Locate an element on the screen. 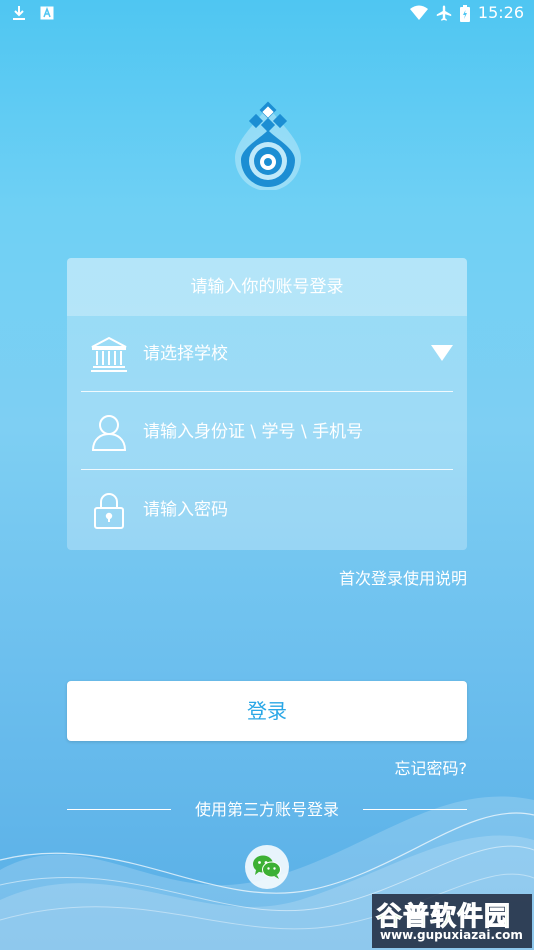  id-input: 请输入身份证 \ 学号 \ 手机号 is located at coordinates (267, 432).